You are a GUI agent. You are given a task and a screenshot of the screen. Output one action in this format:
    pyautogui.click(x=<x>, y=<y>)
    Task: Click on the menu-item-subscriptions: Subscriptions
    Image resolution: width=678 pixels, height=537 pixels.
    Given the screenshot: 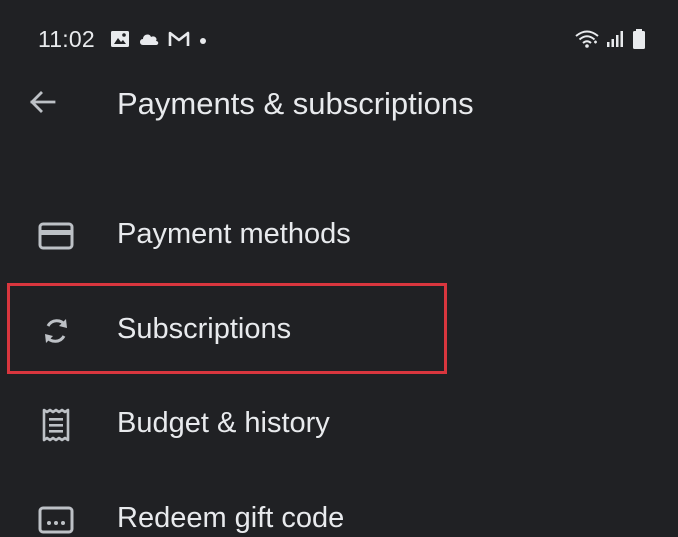 What is the action you would take?
    pyautogui.click(x=339, y=325)
    